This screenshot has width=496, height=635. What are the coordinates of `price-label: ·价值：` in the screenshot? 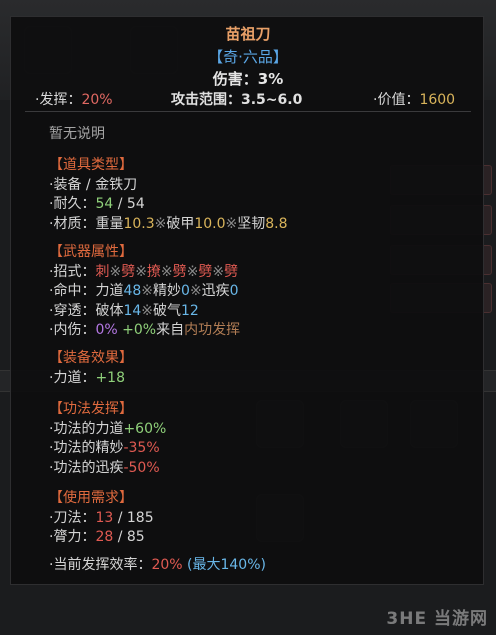 It's located at (396, 100).